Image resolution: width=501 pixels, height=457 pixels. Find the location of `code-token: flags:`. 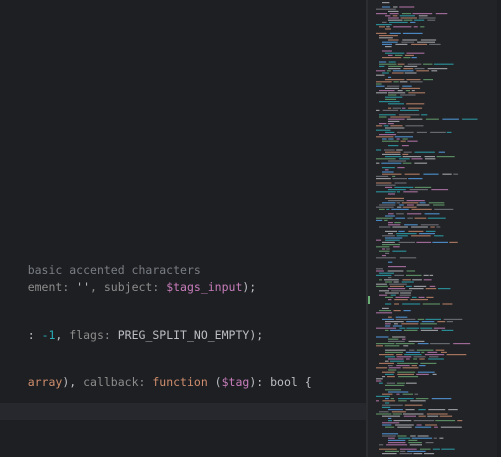

code-token: flags: is located at coordinates (93, 335).